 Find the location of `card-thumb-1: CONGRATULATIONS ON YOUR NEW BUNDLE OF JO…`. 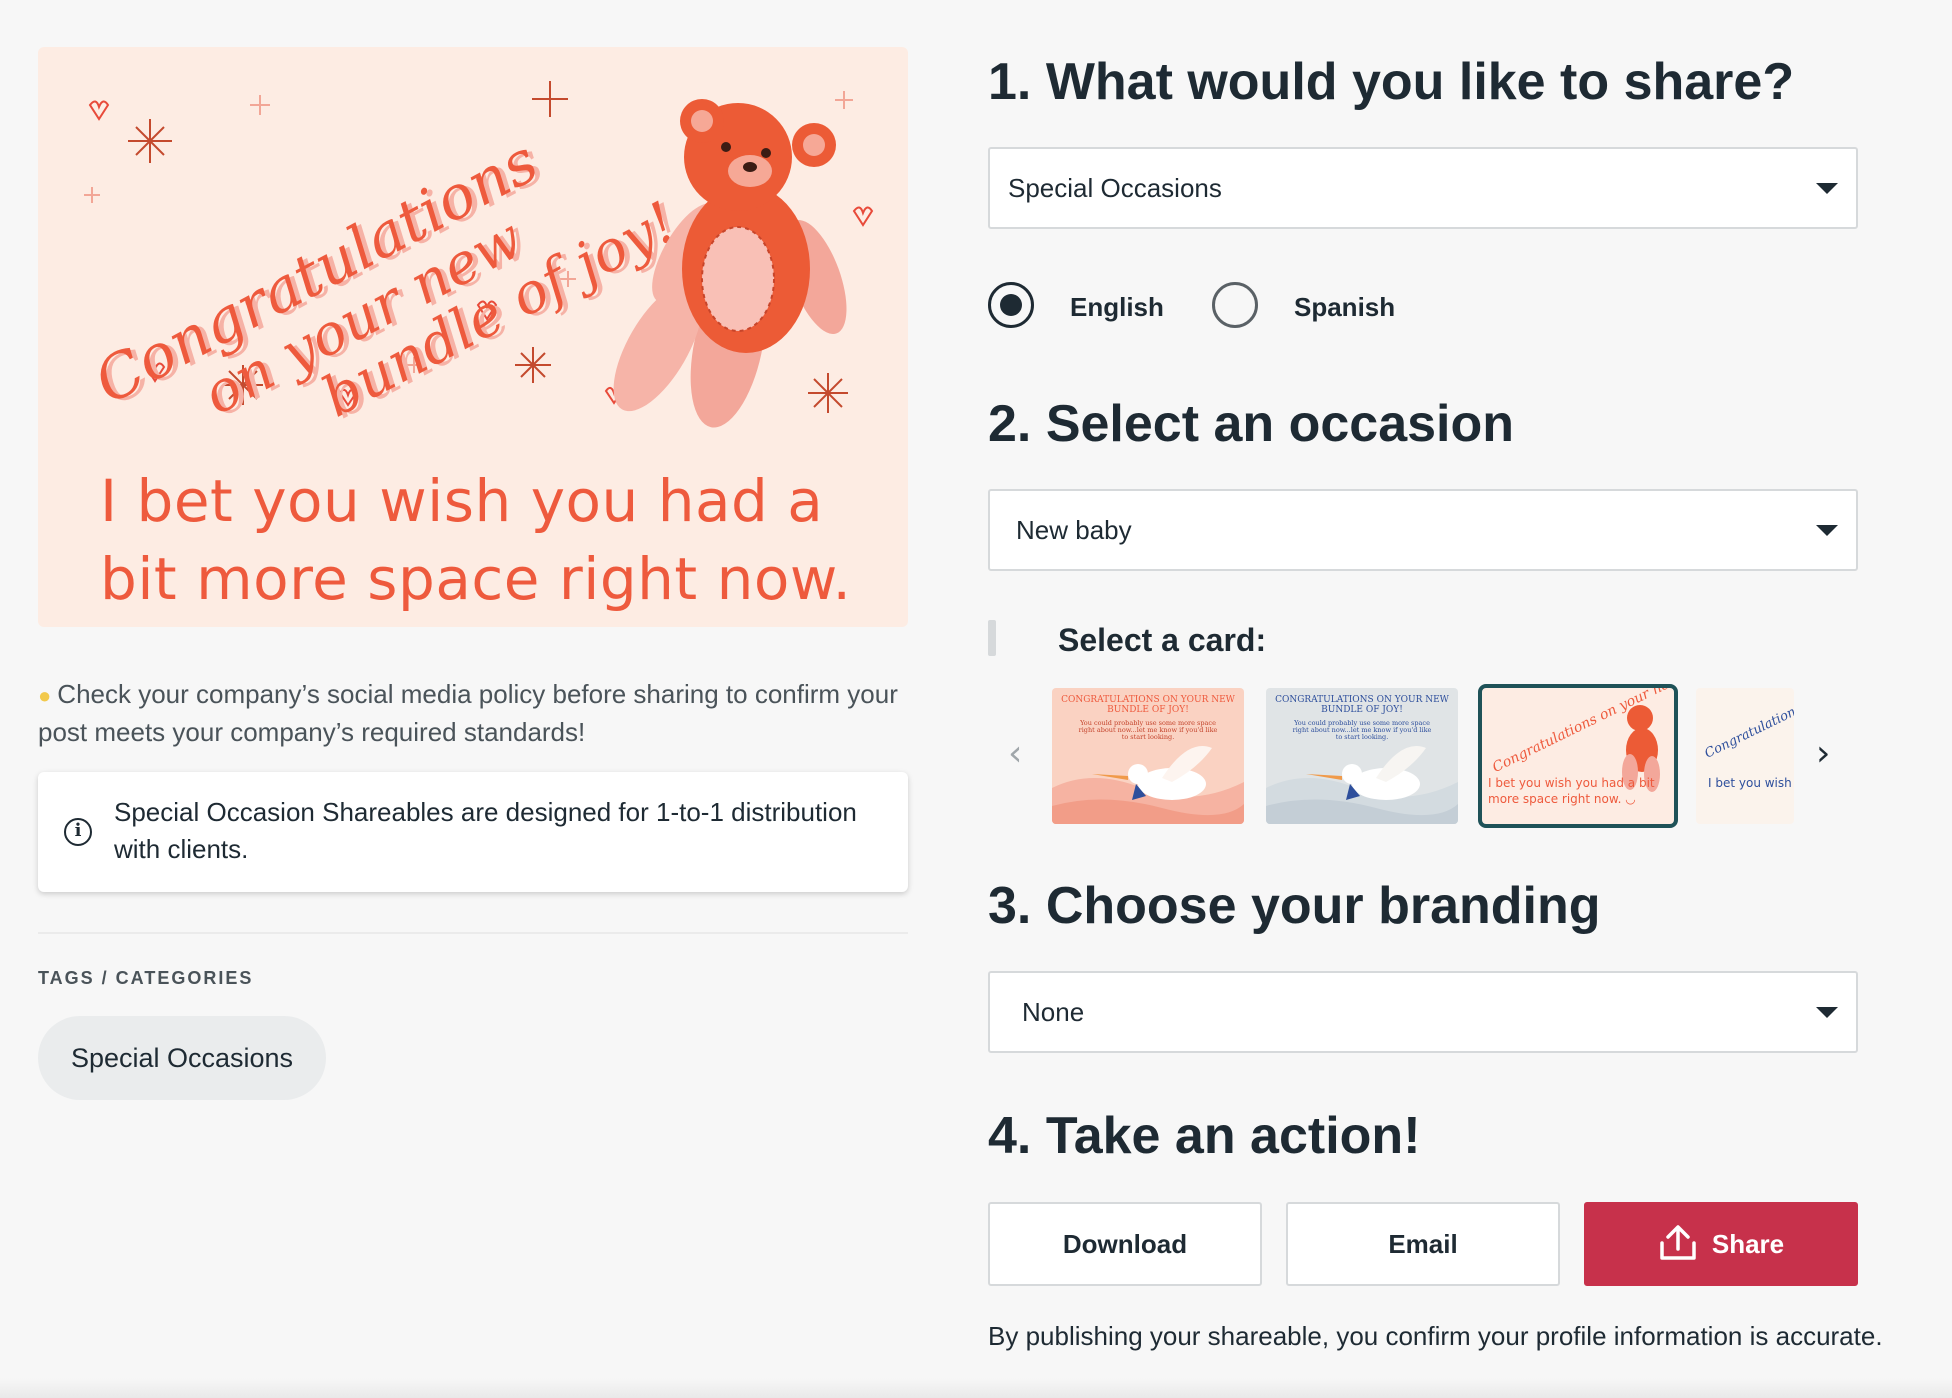

card-thumb-1: CONGRATULATIONS ON YOUR NEW BUNDLE OF JO… is located at coordinates (1148, 756).